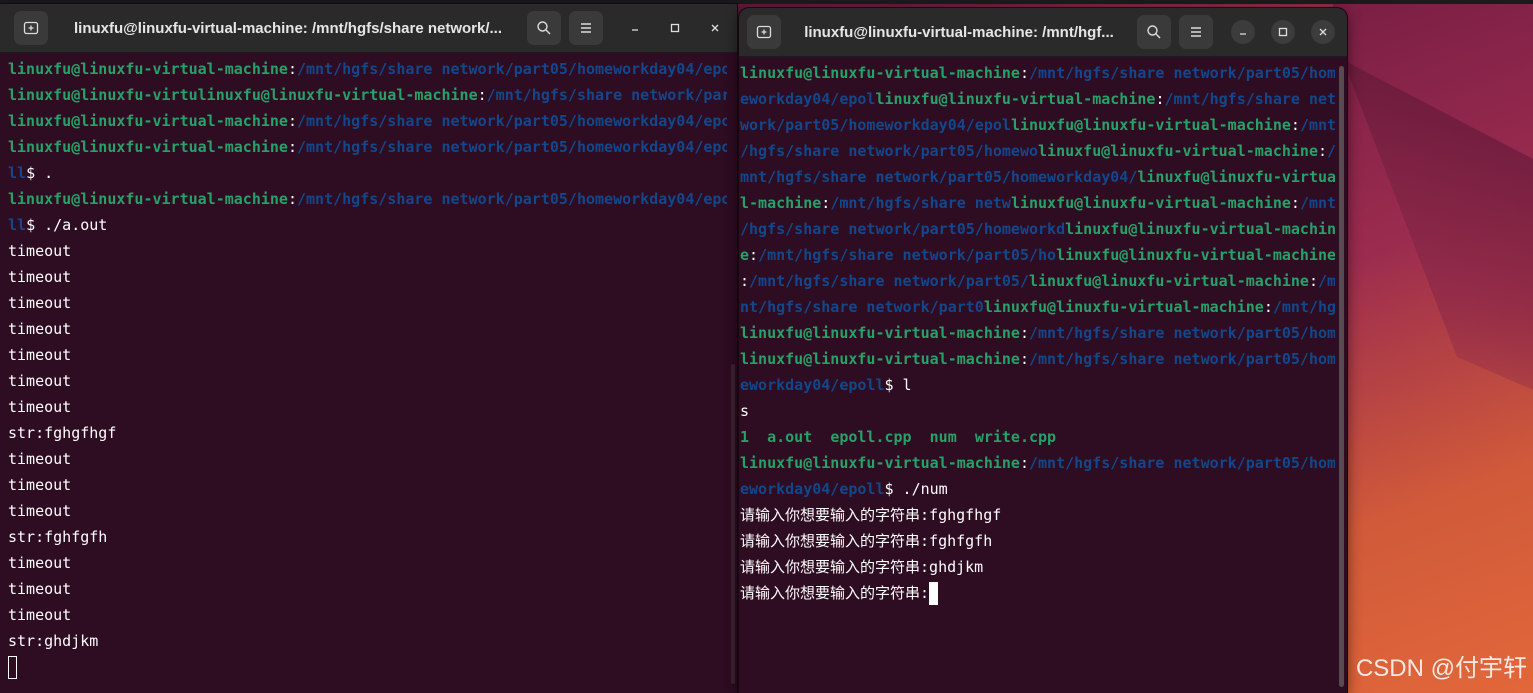 Image resolution: width=1533 pixels, height=693 pixels. I want to click on terminal-text-segment: eworkday04/epol, so click(808, 99).